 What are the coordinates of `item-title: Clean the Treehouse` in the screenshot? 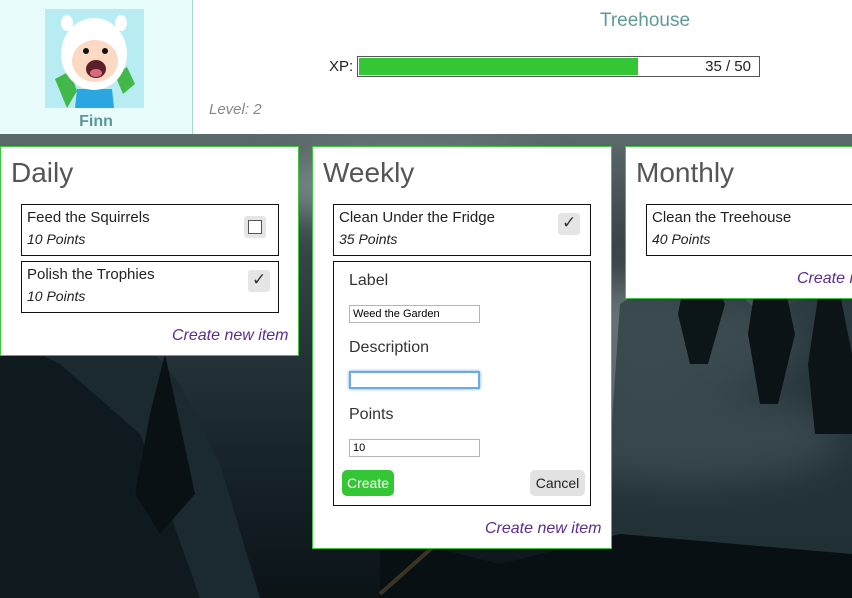 It's located at (722, 217).